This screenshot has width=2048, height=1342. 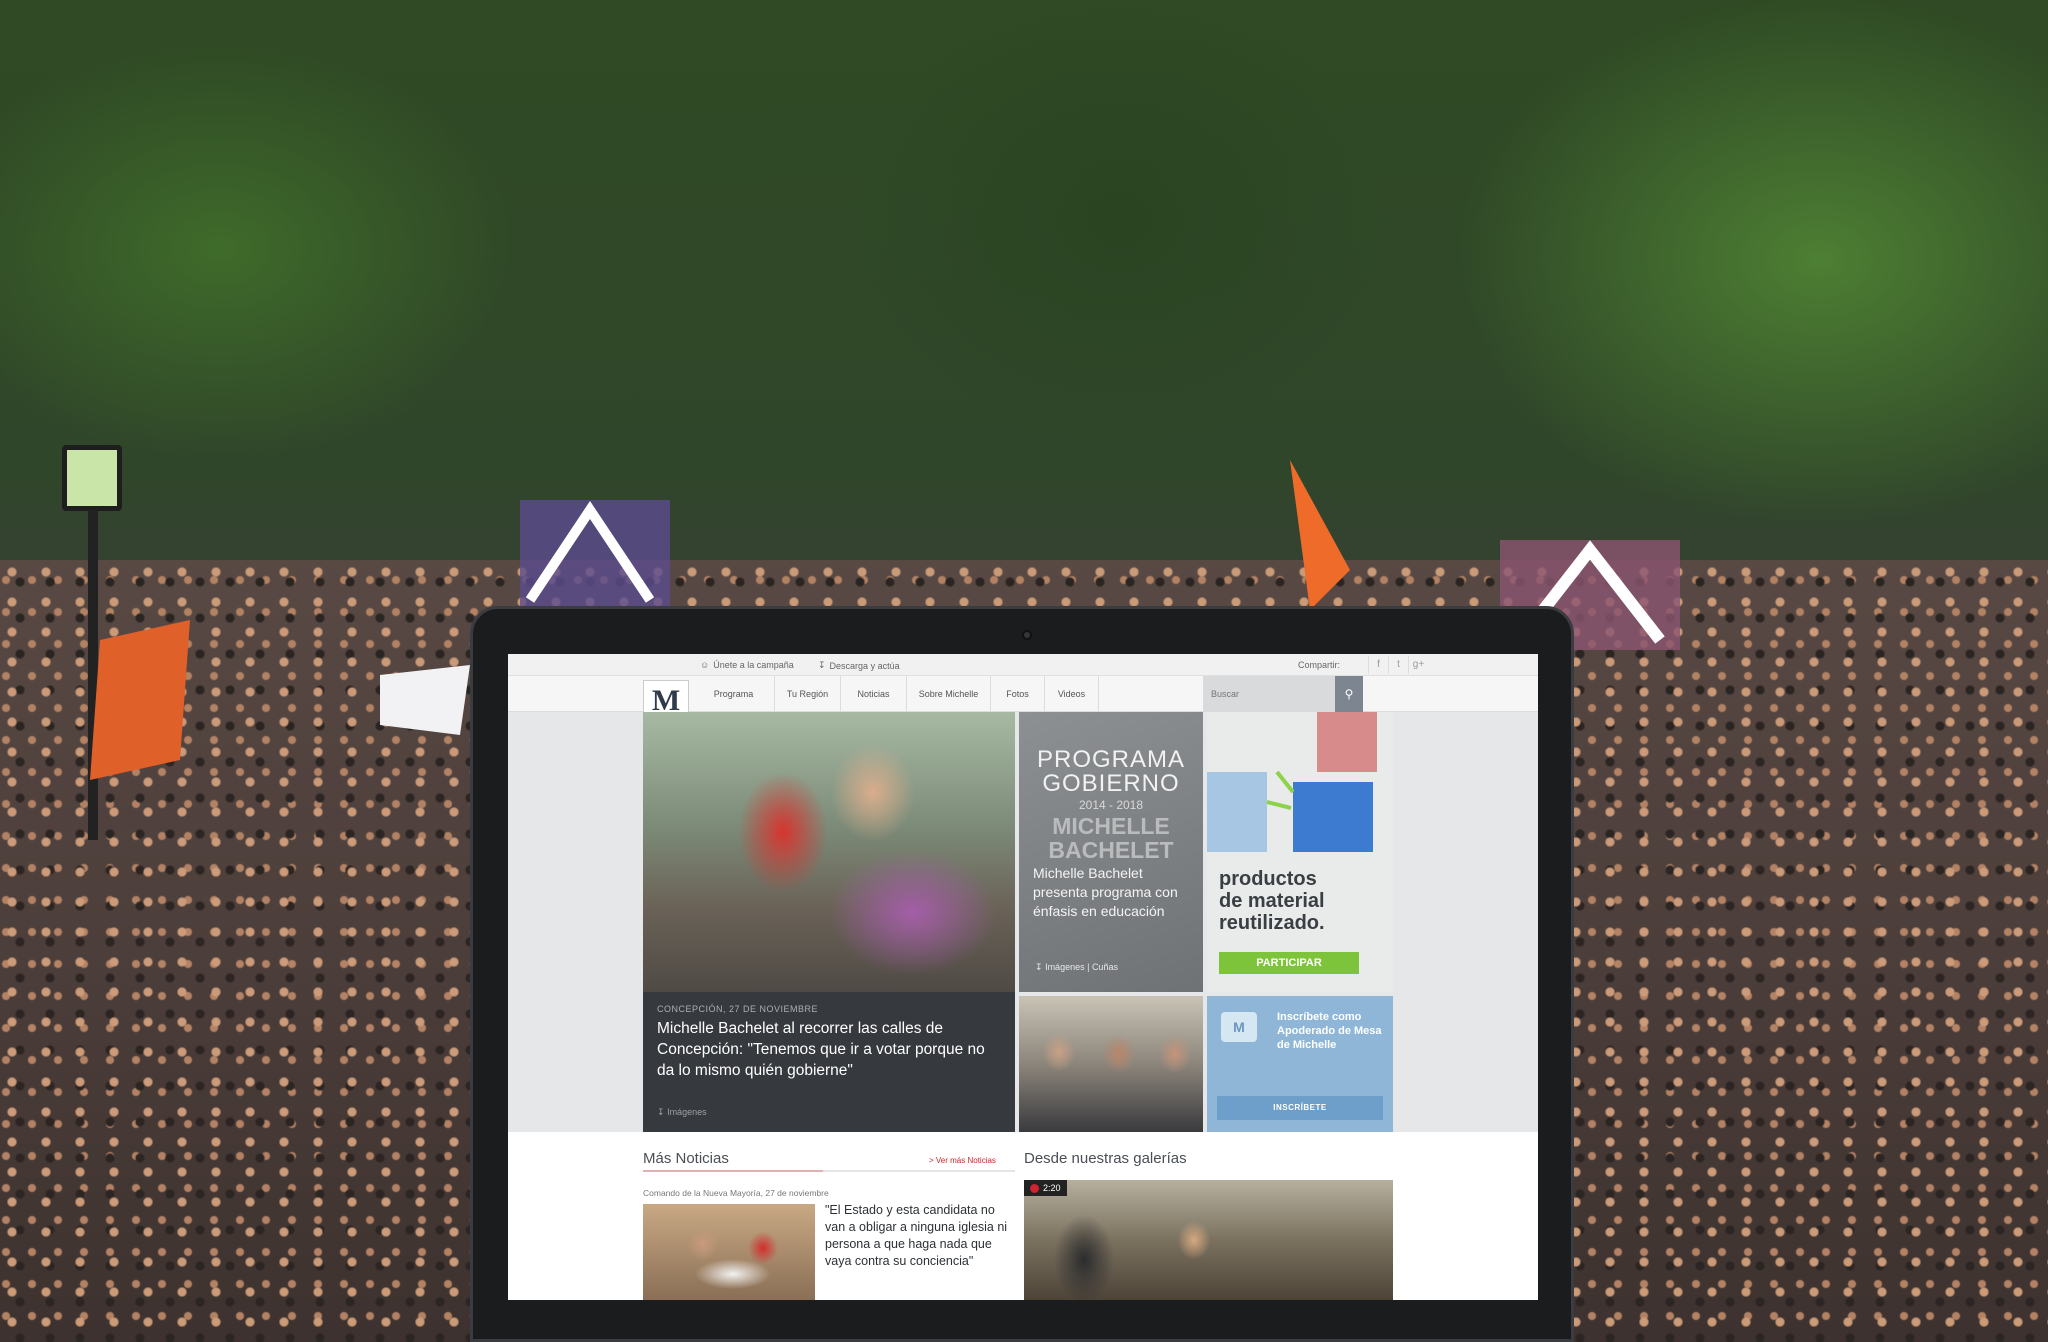 I want to click on search-icon: ⚲, so click(x=1349, y=694).